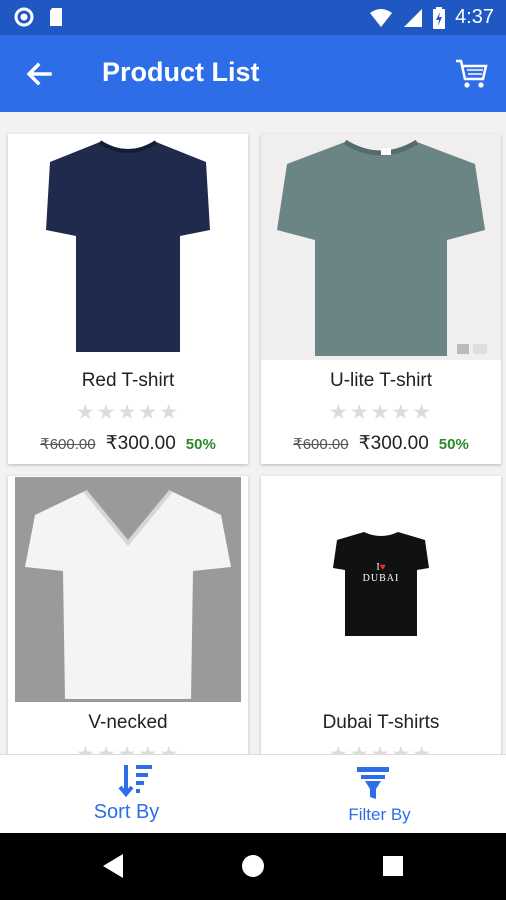 Image resolution: width=506 pixels, height=900 pixels. I want to click on sort-label: Sort By, so click(126, 812).